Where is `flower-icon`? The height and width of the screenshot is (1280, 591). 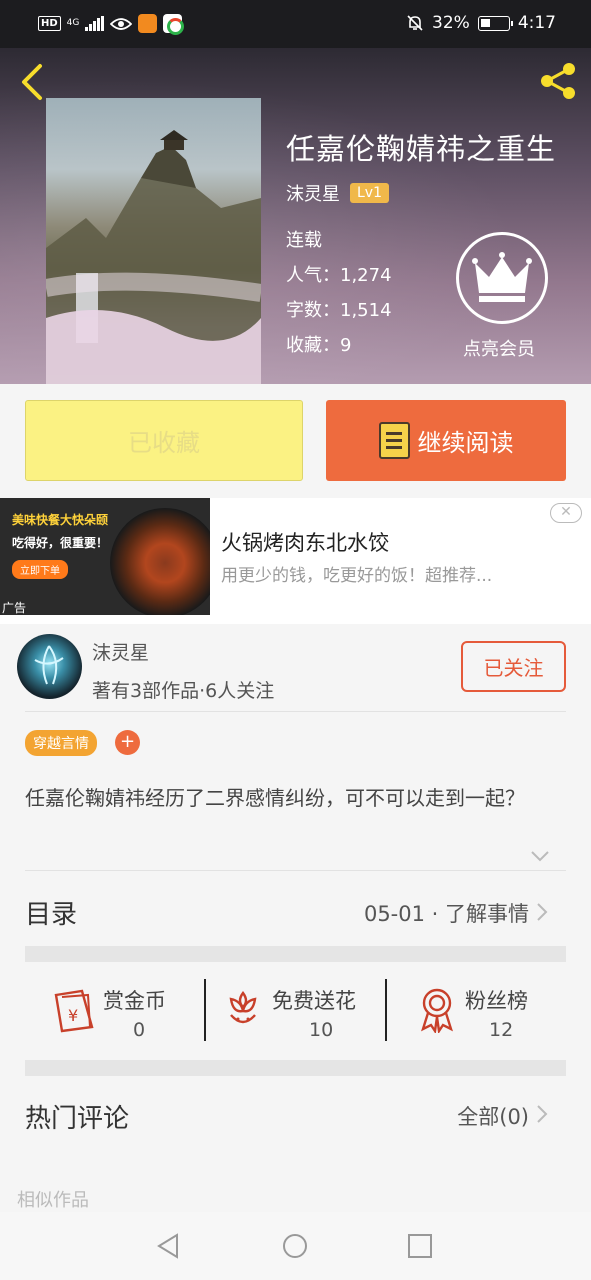
flower-icon is located at coordinates (243, 1007).